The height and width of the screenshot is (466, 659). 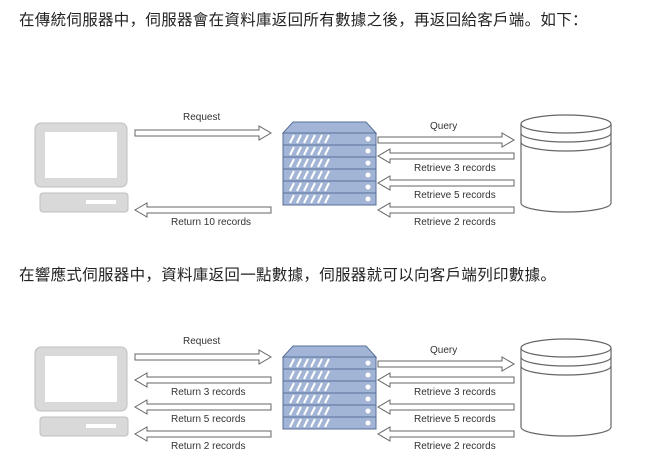 I want to click on paragraph-reactive-server: 在響應式伺服器中，資料庫返回一點數據，伺服器就可以向客戶端列印數據。, so click(x=288, y=275).